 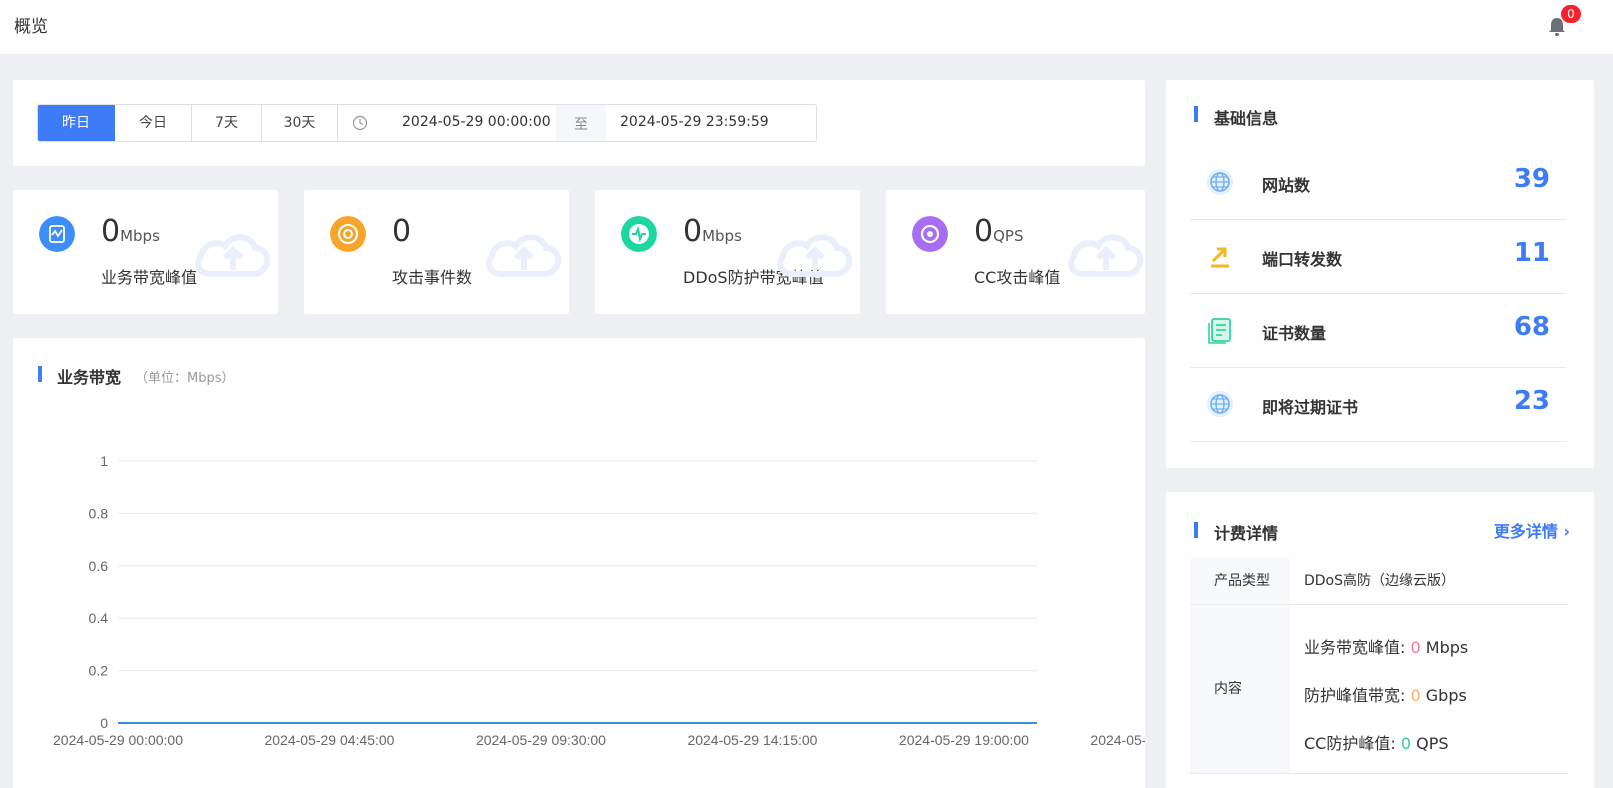 I want to click on y-tick-label: 1, so click(x=104, y=461).